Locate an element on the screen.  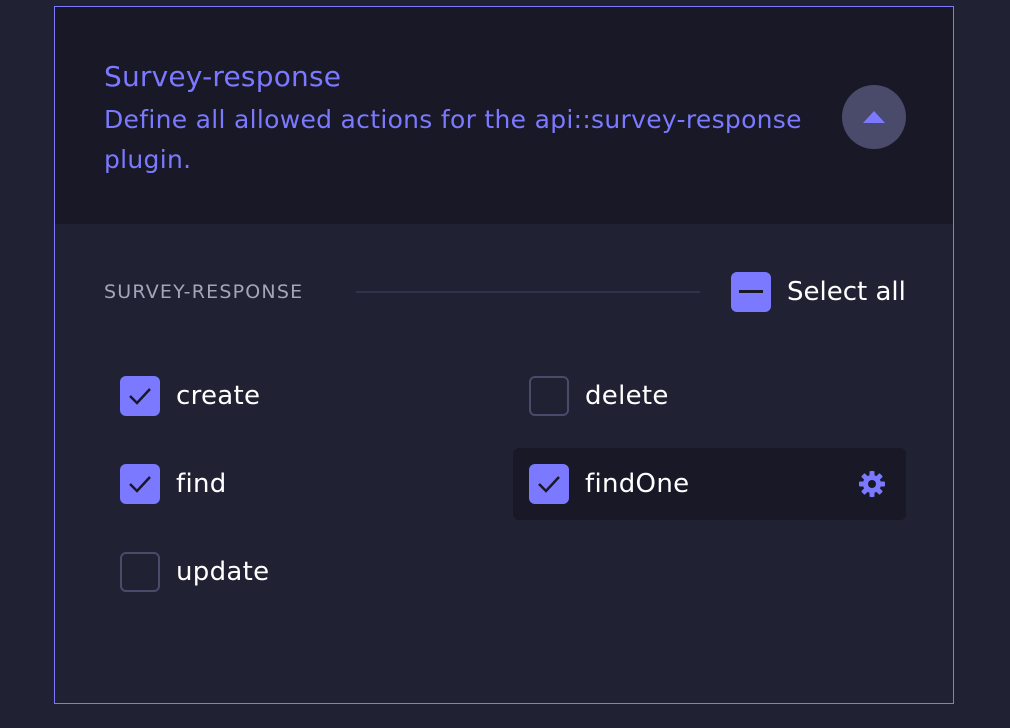
minus-icon is located at coordinates (751, 291).